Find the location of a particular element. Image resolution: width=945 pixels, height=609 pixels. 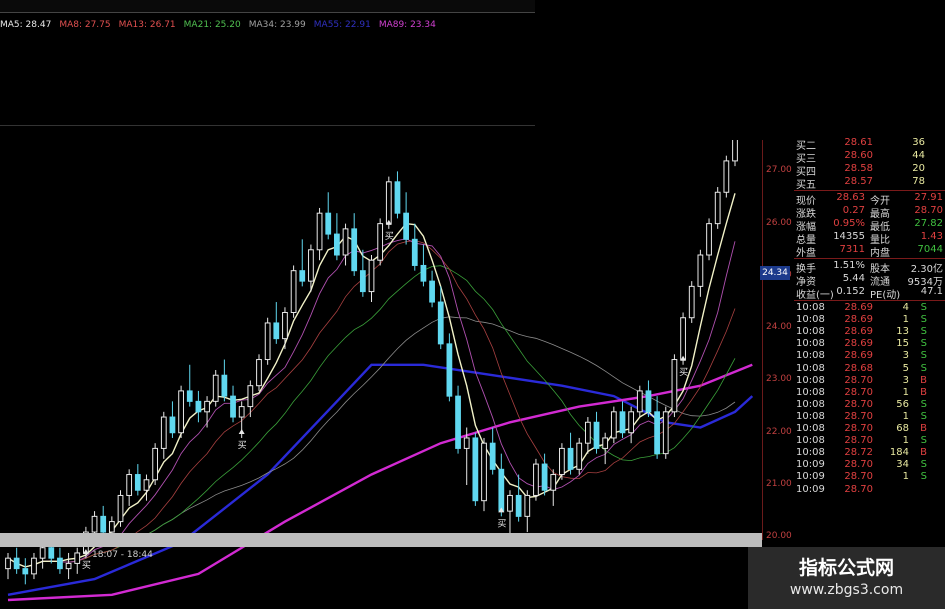

trade-tick-row: 10:09 28.70 34 S is located at coordinates (869, 465).